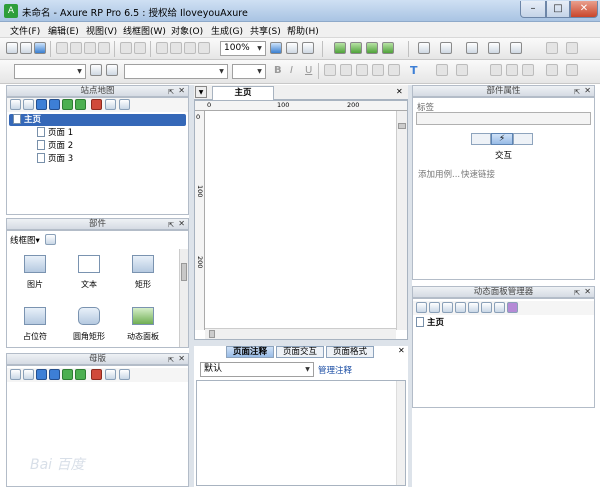  Describe the element at coordinates (35, 272) in the screenshot. I see `widget-image: 图片` at that location.